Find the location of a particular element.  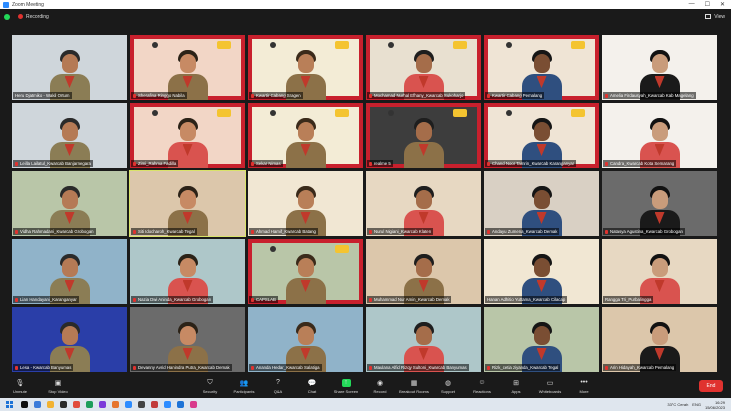

participant-tile: Kwartir Cabang Pemalang is located at coordinates (541, 67).